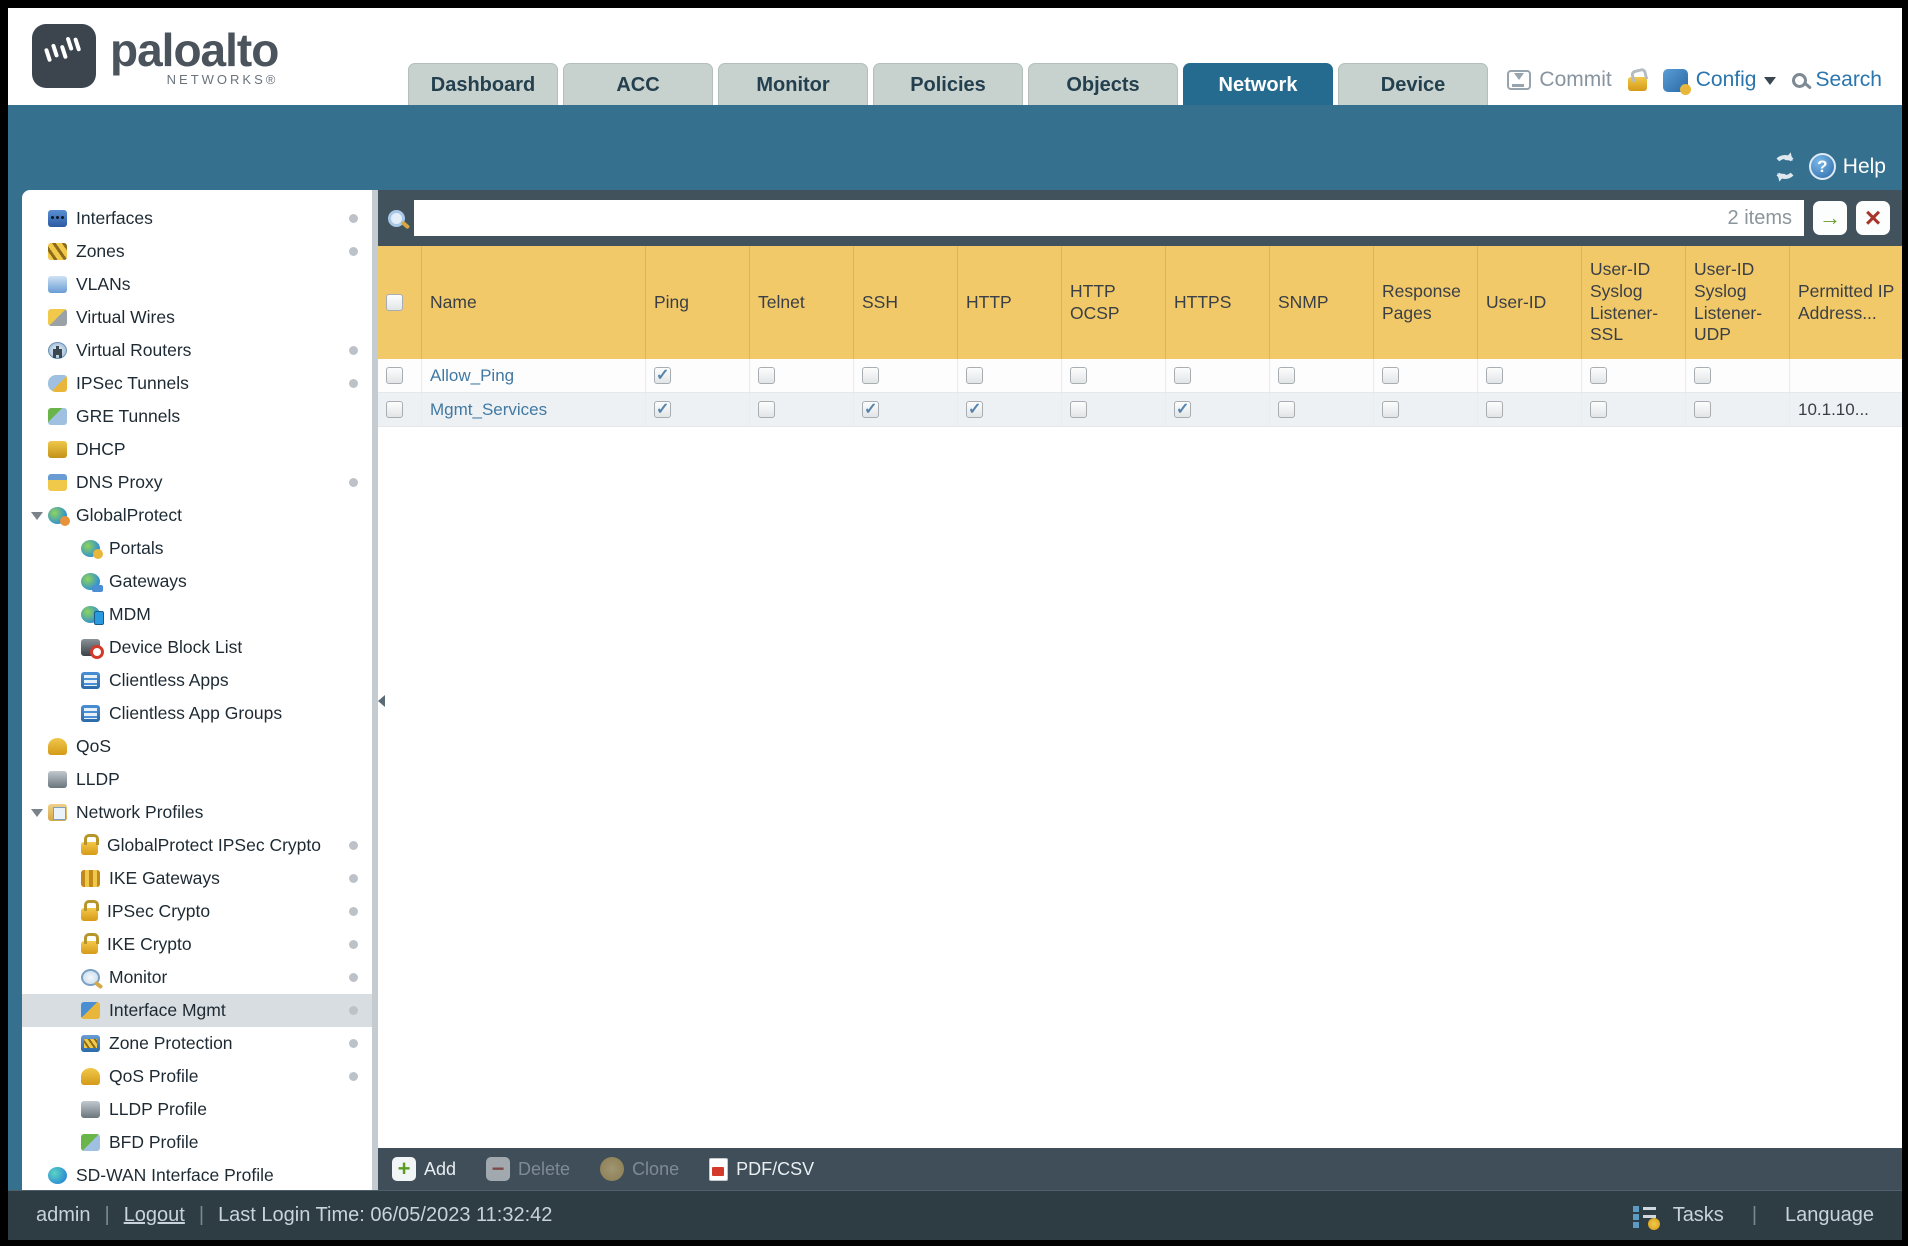  I want to click on column-header-ping: Ping, so click(698, 302).